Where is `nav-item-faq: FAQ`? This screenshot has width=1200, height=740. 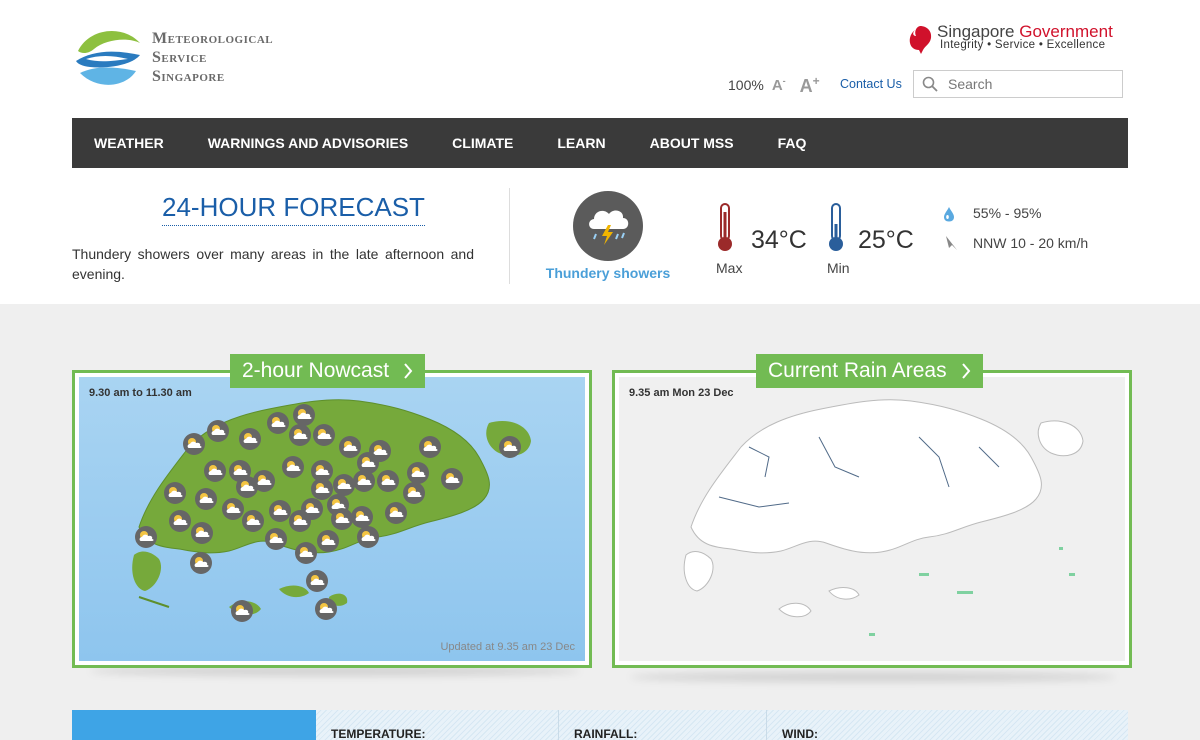
nav-item-faq: FAQ is located at coordinates (792, 143).